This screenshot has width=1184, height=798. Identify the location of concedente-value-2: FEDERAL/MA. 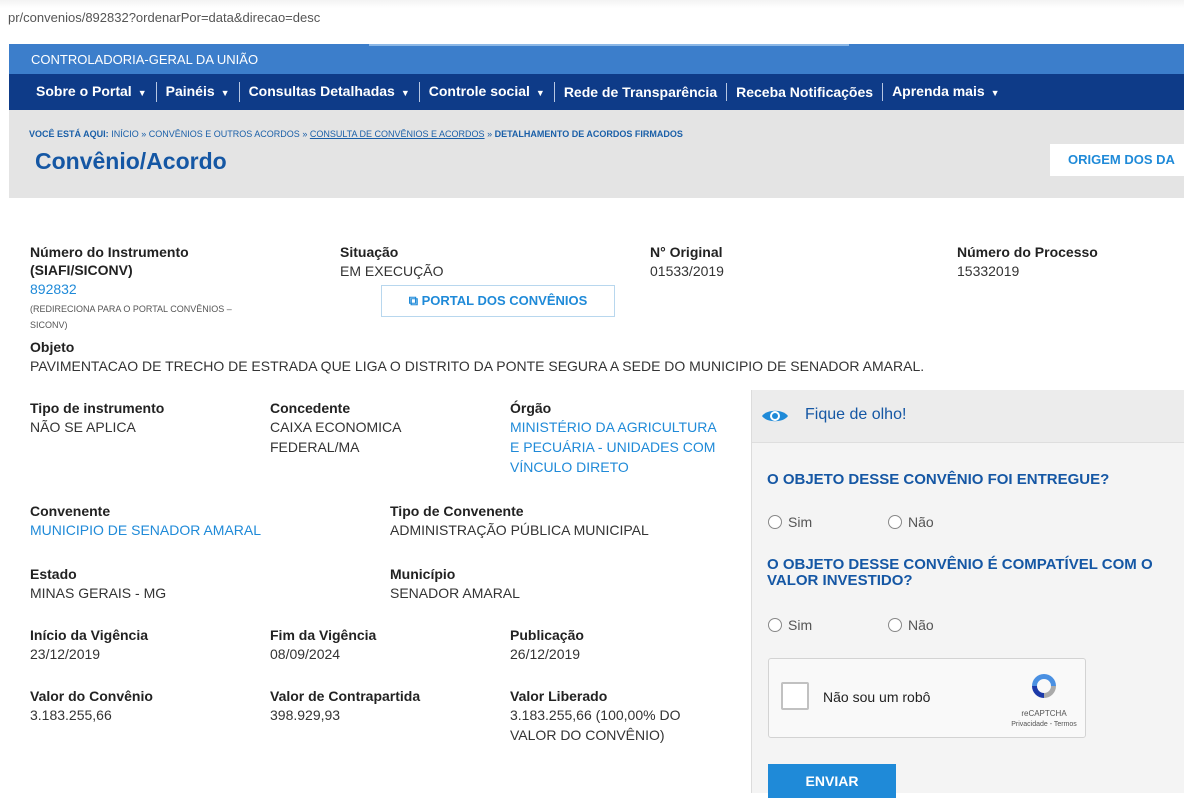
(315, 447).